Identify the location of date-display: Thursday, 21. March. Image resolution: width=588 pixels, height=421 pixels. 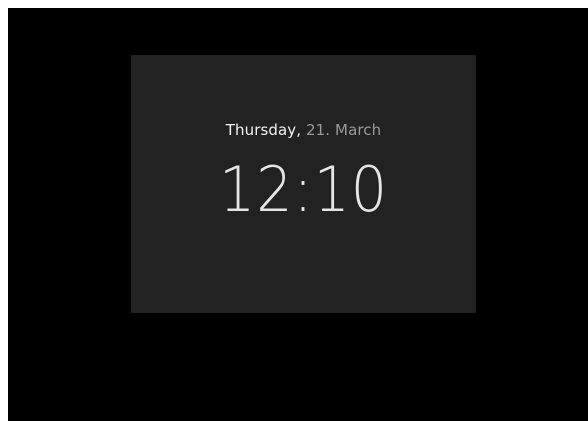
(303, 130).